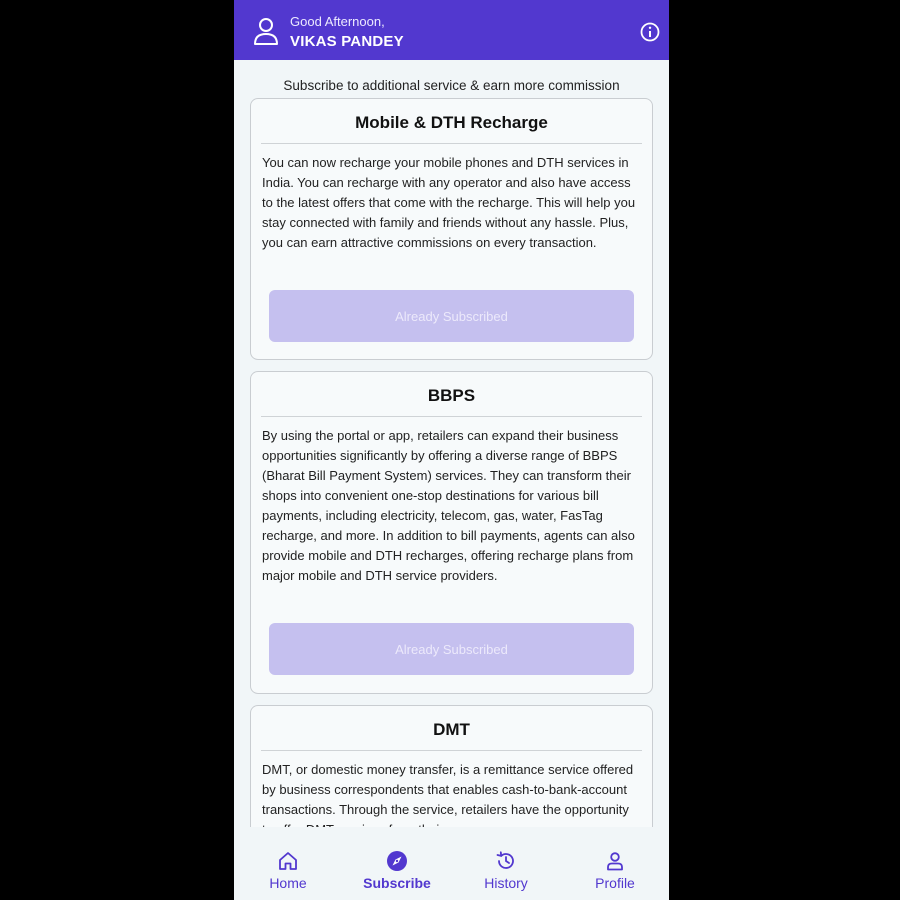 This screenshot has width=900, height=900. I want to click on nav-history: History, so click(506, 871).